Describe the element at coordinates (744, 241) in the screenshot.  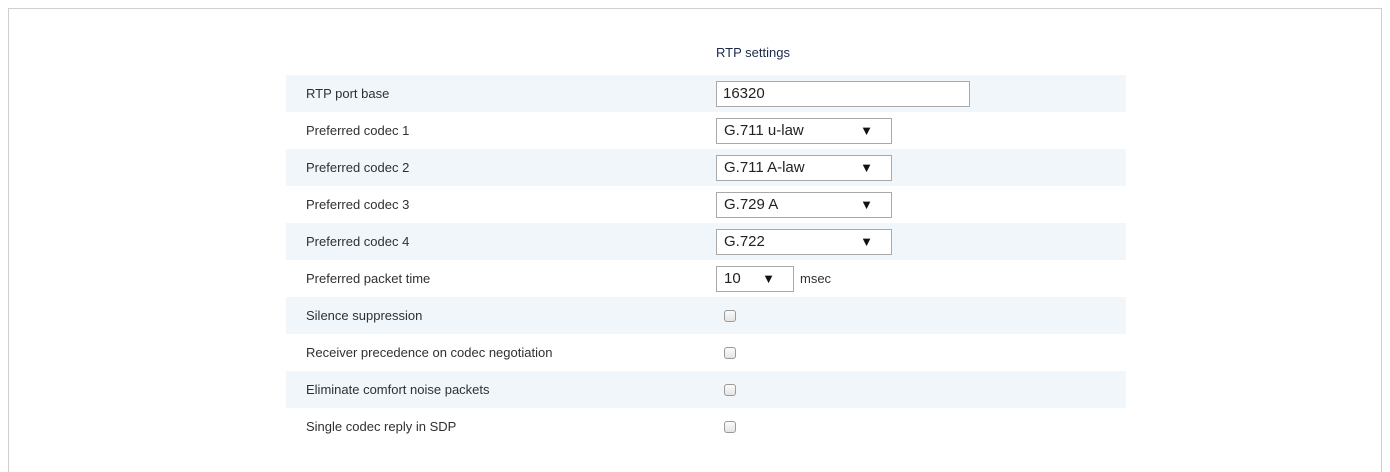
I see `preferred-codec-4-value: G.722` at that location.